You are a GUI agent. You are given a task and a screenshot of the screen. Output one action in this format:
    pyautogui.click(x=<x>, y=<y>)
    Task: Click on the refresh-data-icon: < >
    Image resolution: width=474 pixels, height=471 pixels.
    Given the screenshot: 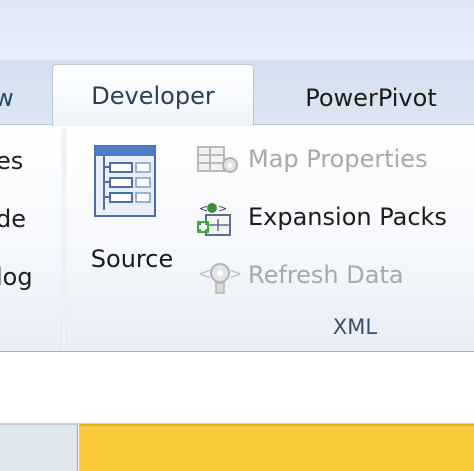 What is the action you would take?
    pyautogui.click(x=219, y=278)
    